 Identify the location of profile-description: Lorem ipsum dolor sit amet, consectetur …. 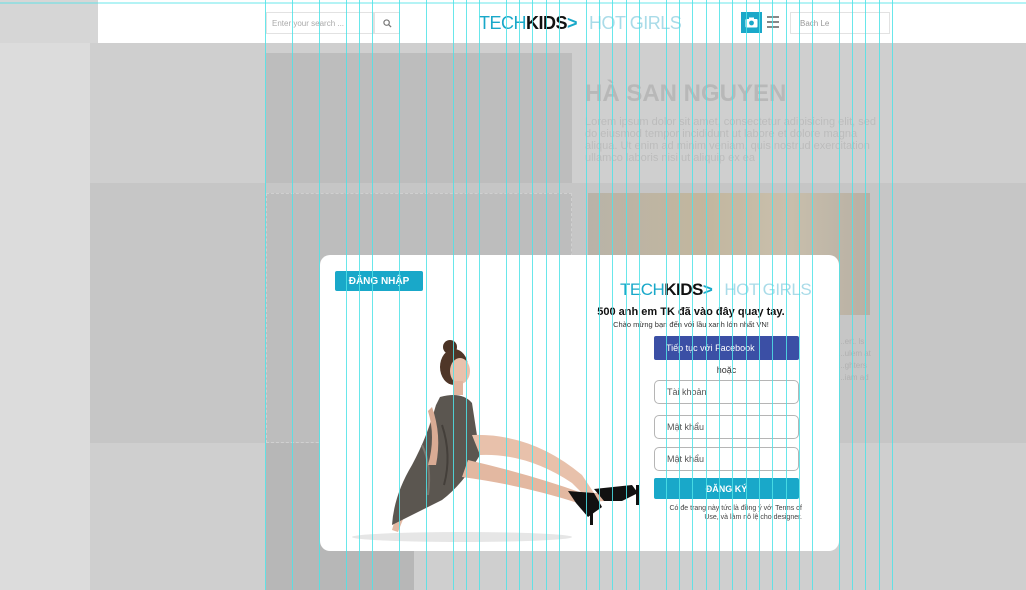
(731, 140).